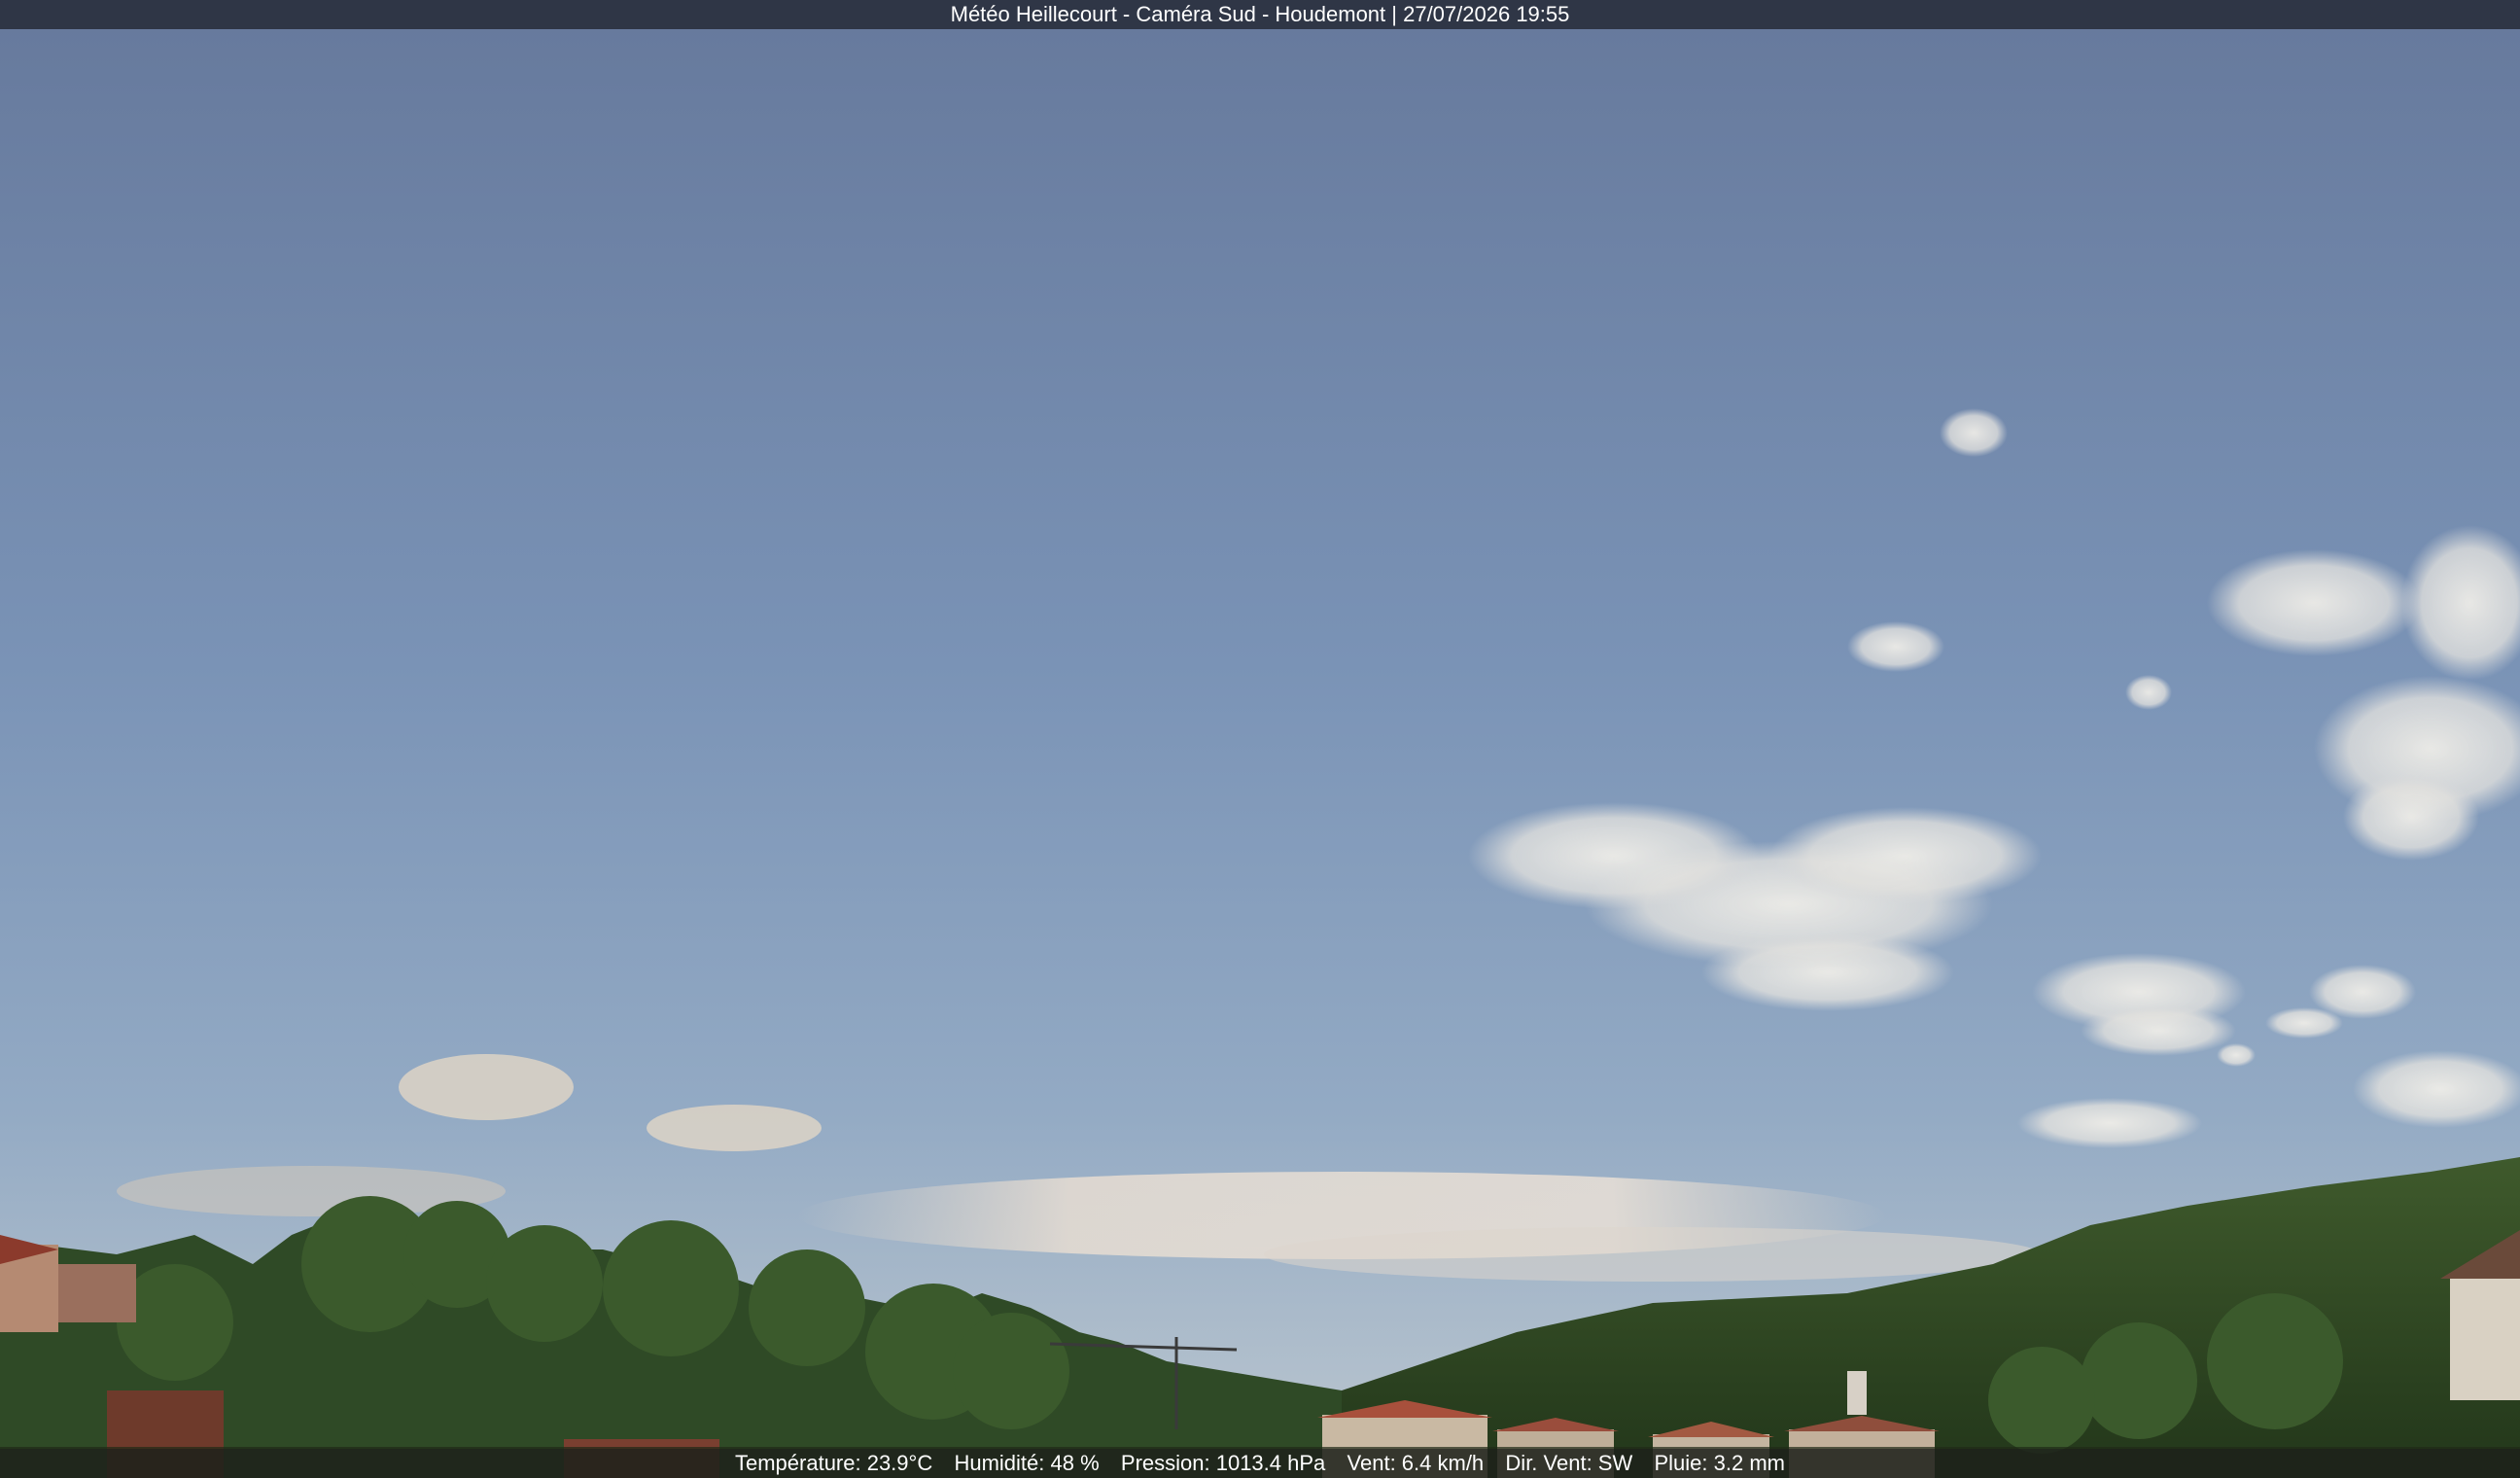  Describe the element at coordinates (1720, 1463) in the screenshot. I see `rain-readout: Pluie: 3.2 mm` at that location.